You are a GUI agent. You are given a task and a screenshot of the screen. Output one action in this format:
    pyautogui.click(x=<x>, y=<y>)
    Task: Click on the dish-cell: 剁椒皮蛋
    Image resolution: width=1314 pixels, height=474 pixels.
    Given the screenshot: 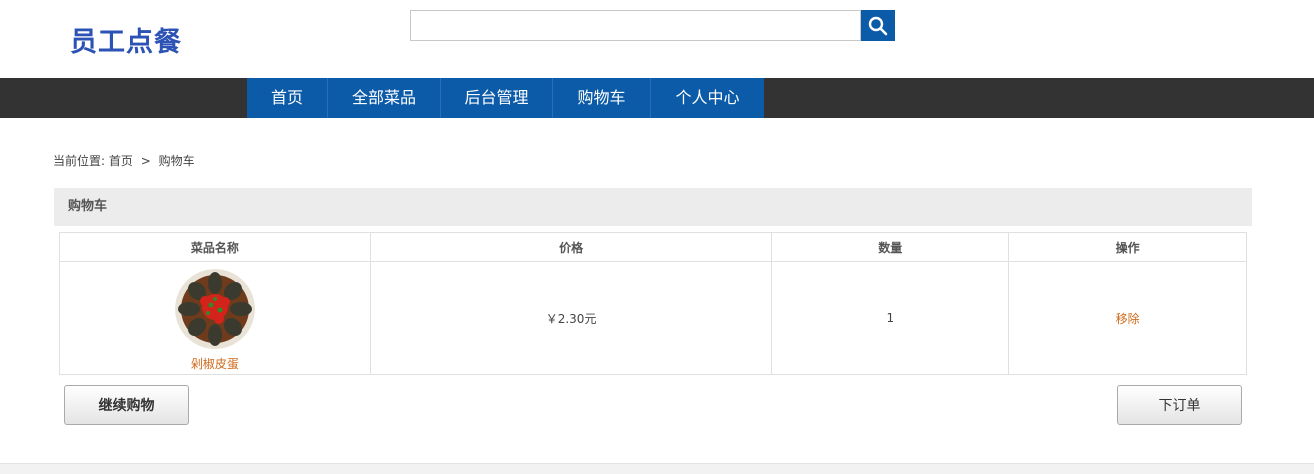 What is the action you would take?
    pyautogui.click(x=215, y=318)
    